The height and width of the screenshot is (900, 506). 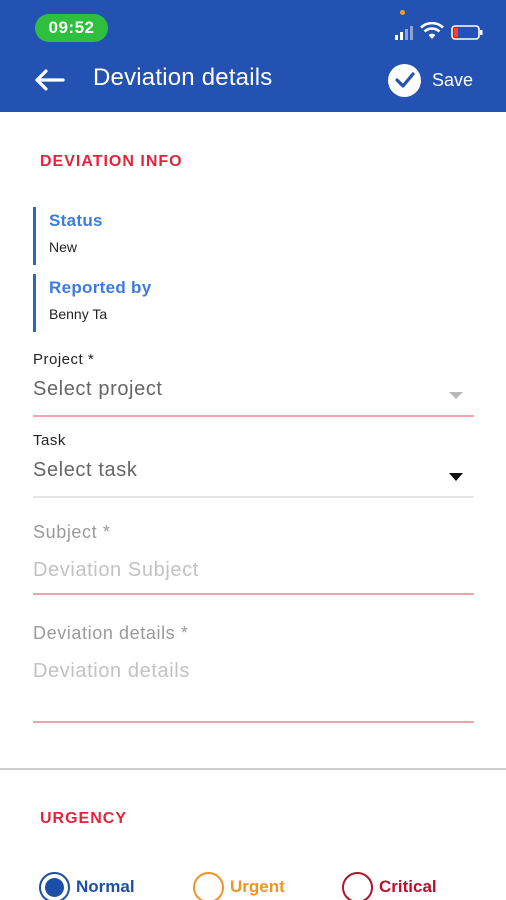 What do you see at coordinates (253, 570) in the screenshot?
I see `subject-input` at bounding box center [253, 570].